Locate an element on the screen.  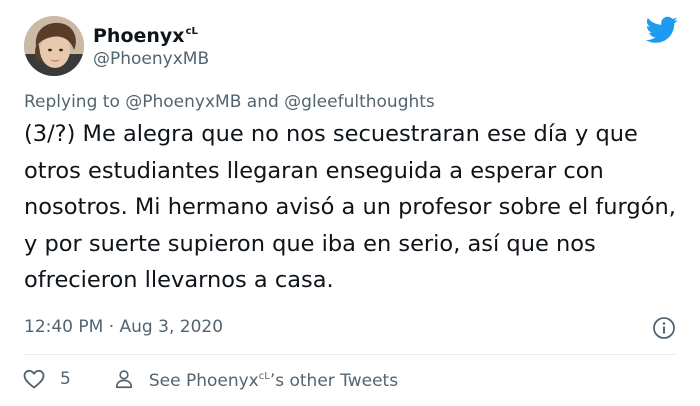
see-other-tweets-link: See PhoenyxcL’s other Tweets is located at coordinates (273, 379).